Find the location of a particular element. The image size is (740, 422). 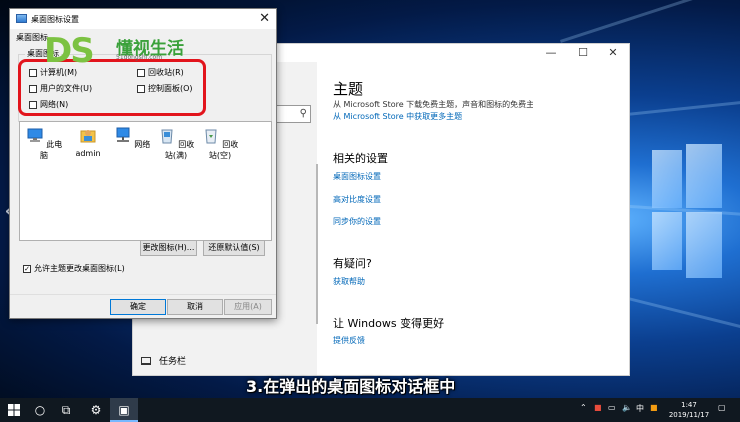

nav-item-taskbar: 任务栏 is located at coordinates (163, 360).